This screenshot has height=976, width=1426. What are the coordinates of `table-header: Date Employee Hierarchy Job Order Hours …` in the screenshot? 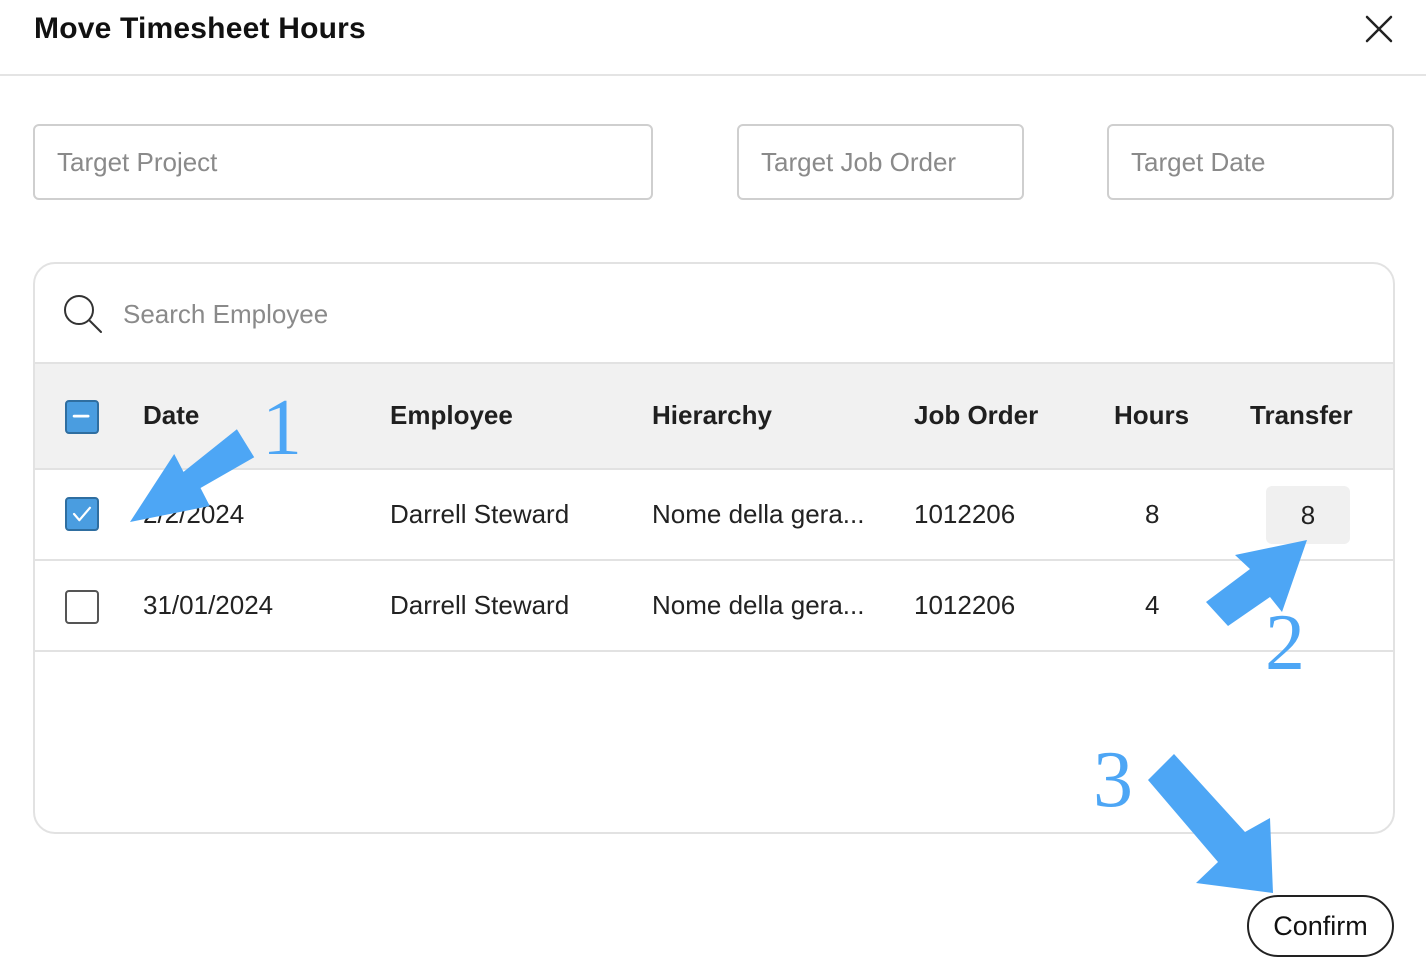 It's located at (714, 417).